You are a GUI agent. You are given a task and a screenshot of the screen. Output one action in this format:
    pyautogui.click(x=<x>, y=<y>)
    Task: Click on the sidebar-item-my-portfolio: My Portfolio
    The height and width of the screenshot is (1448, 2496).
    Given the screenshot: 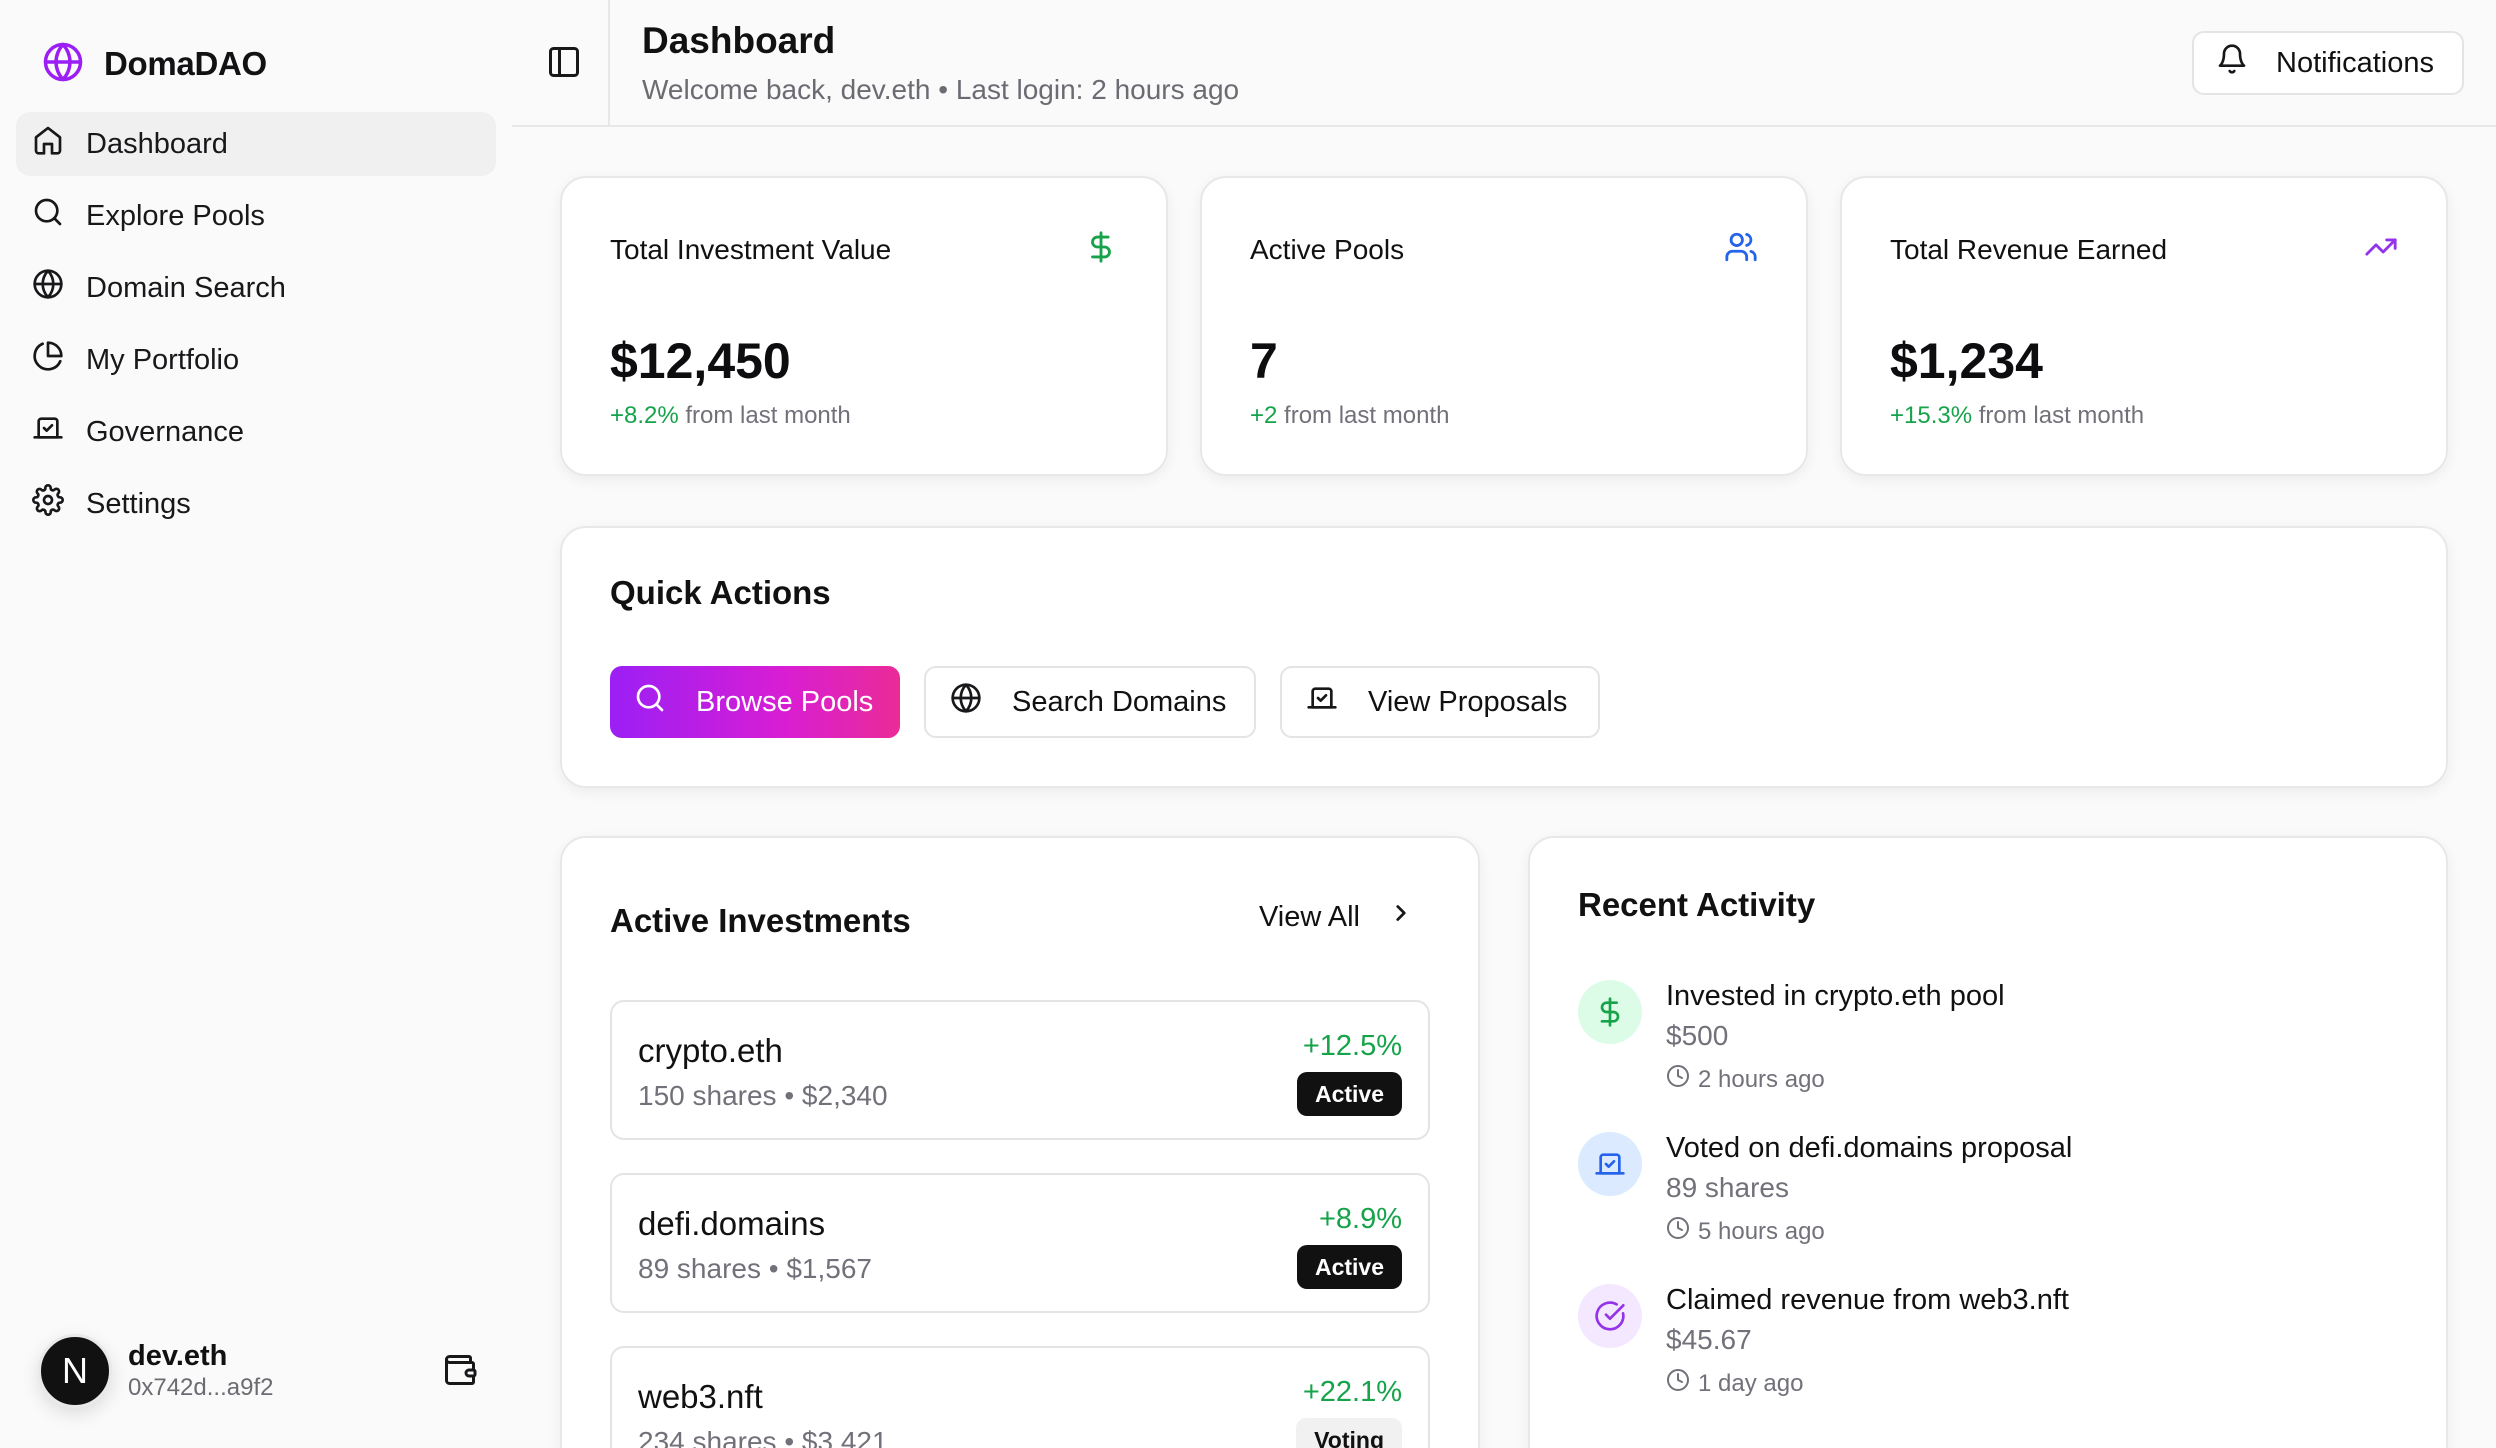 What is the action you would take?
    pyautogui.click(x=256, y=360)
    